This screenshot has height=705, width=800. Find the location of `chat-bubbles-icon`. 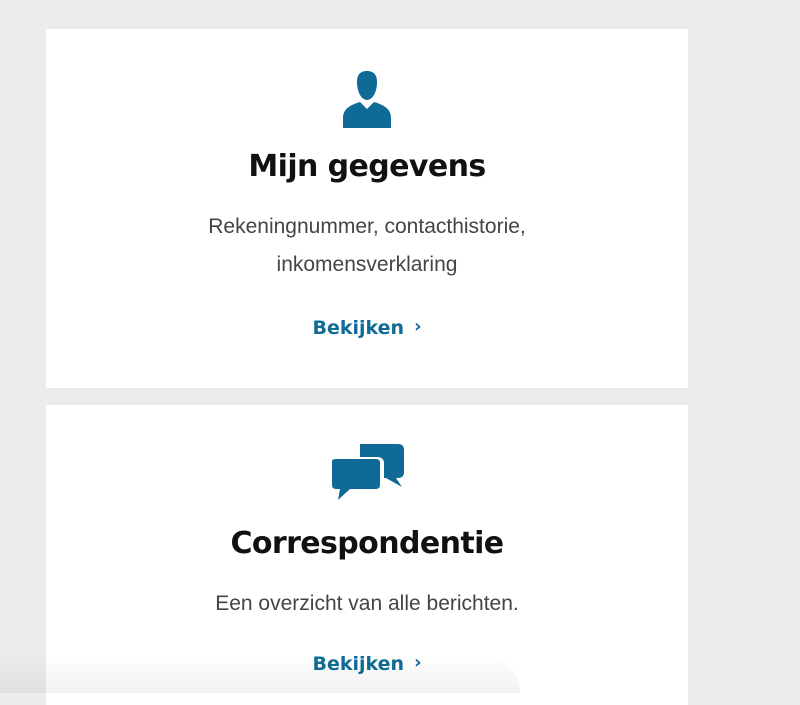

chat-bubbles-icon is located at coordinates (367, 477).